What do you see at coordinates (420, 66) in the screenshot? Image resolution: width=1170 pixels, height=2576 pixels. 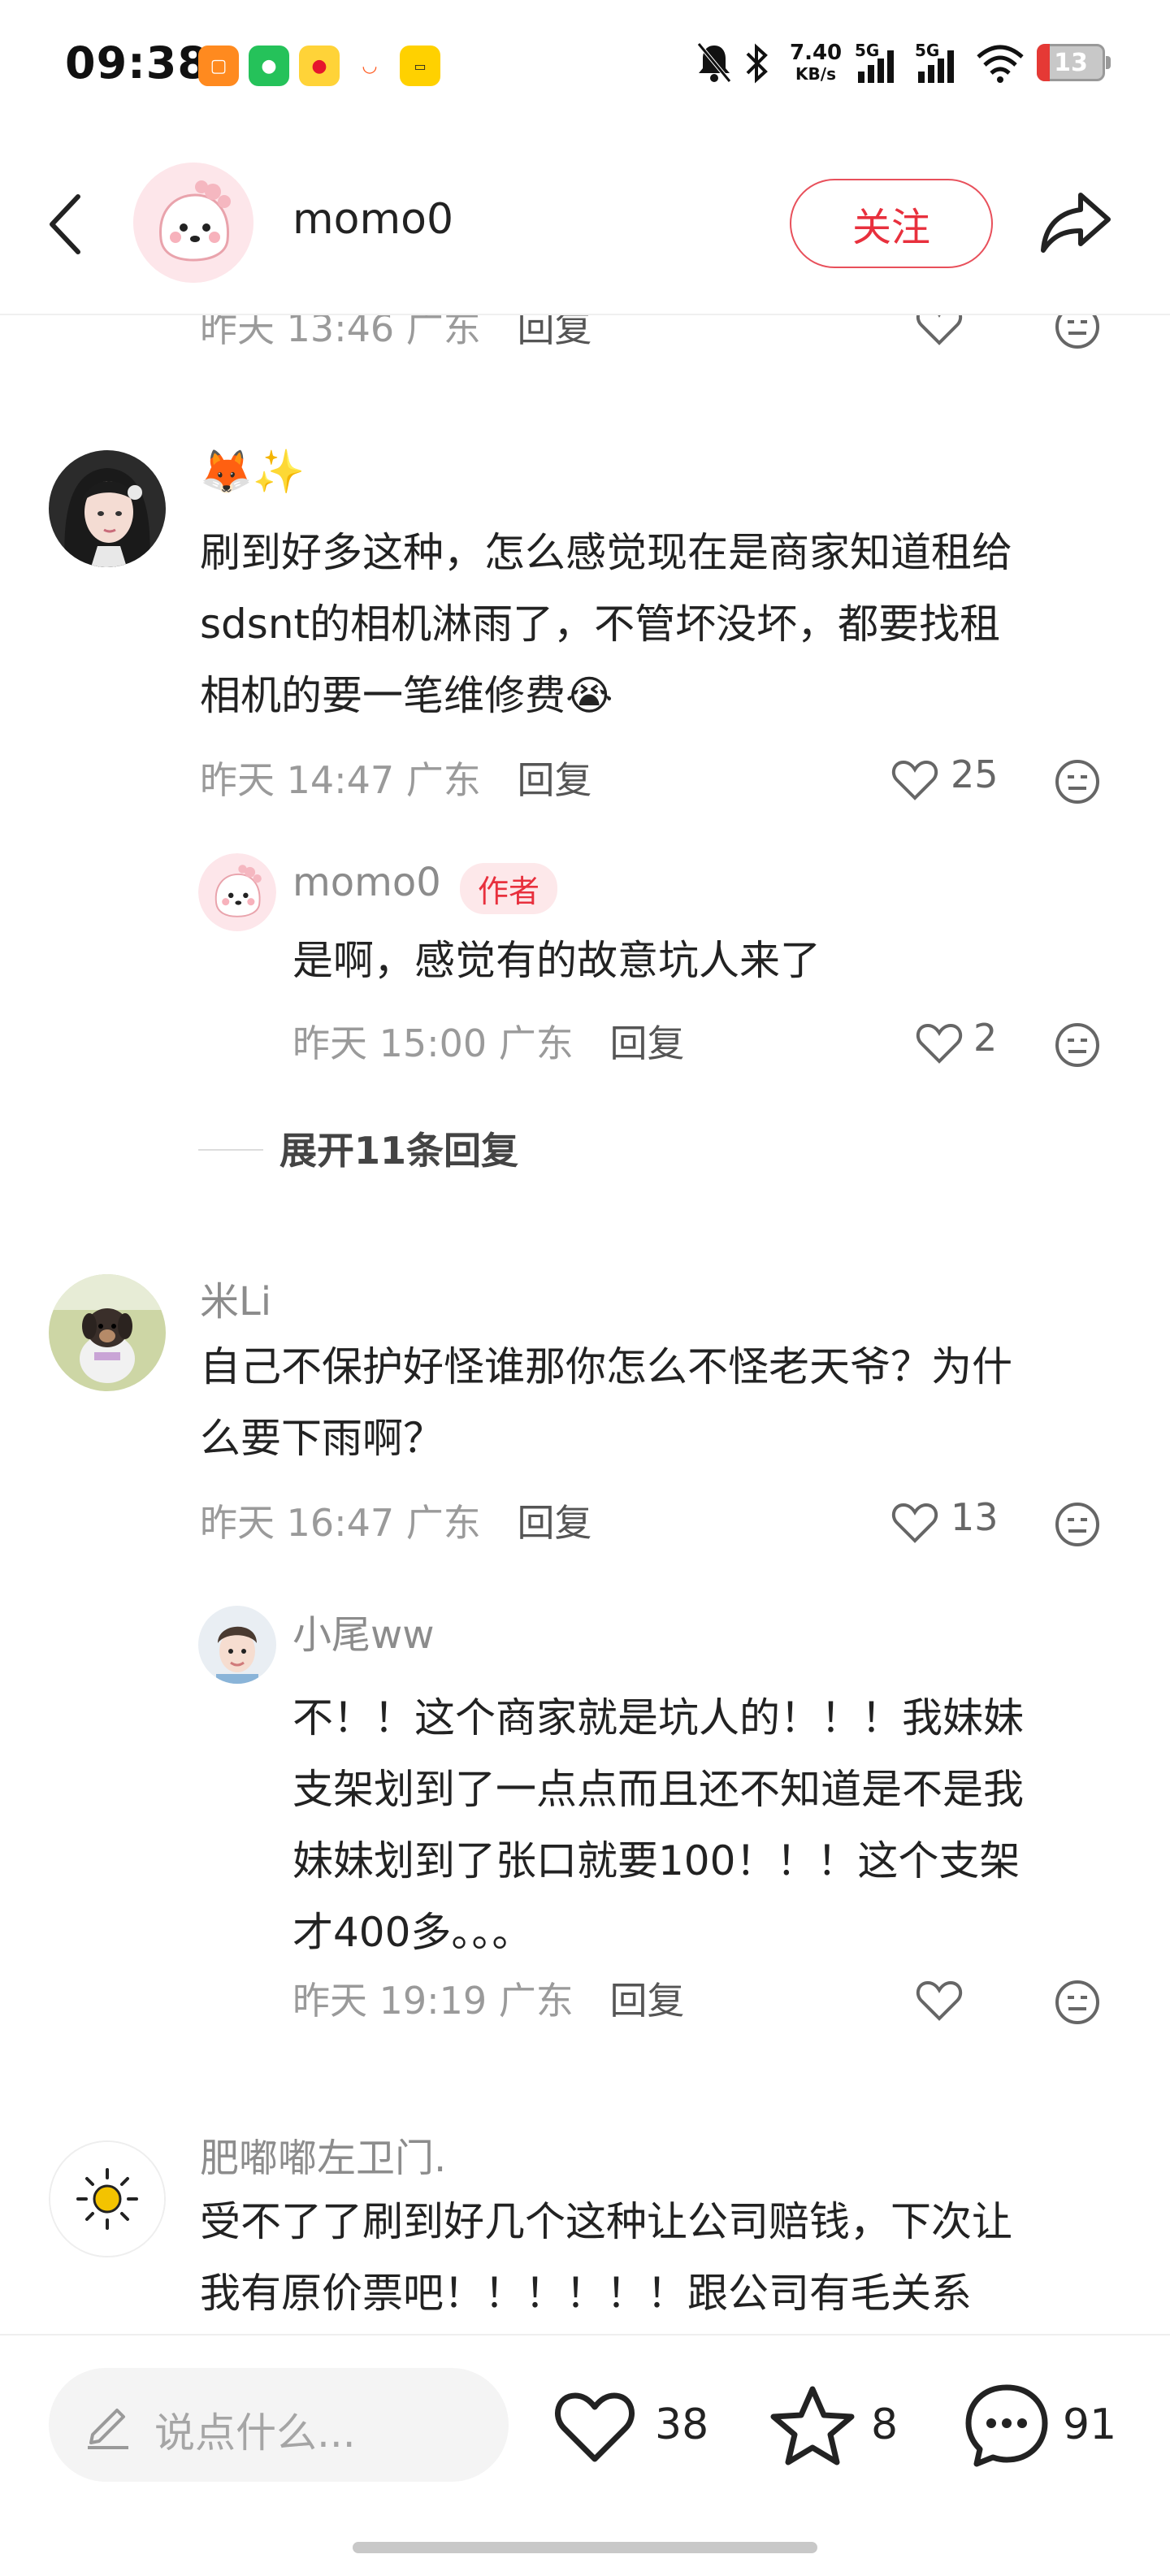 I see `meituan-icon: ▭` at bounding box center [420, 66].